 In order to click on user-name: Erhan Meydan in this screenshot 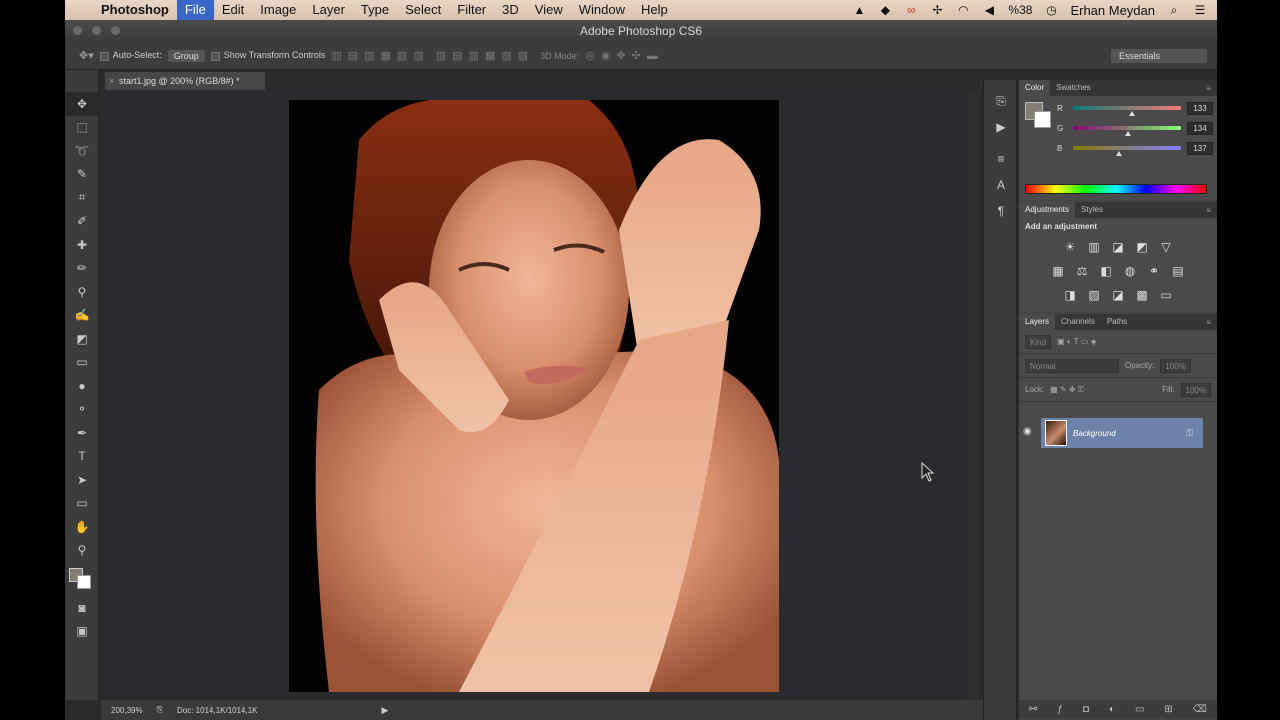, I will do `click(1112, 10)`.